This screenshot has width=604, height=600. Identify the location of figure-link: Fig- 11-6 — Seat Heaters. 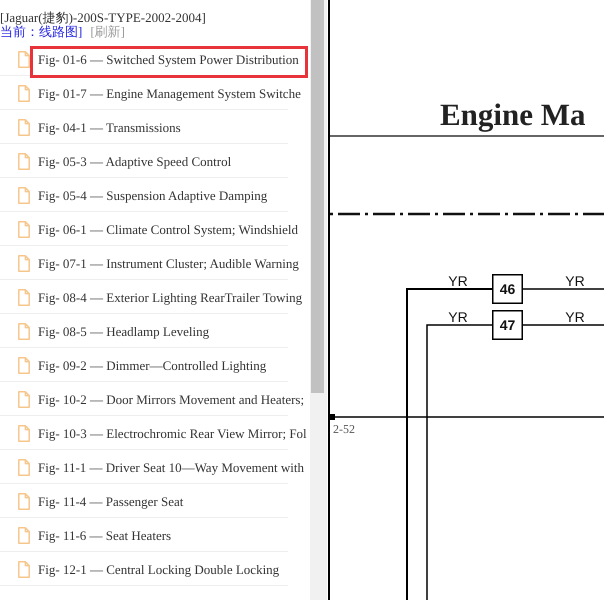
(101, 538).